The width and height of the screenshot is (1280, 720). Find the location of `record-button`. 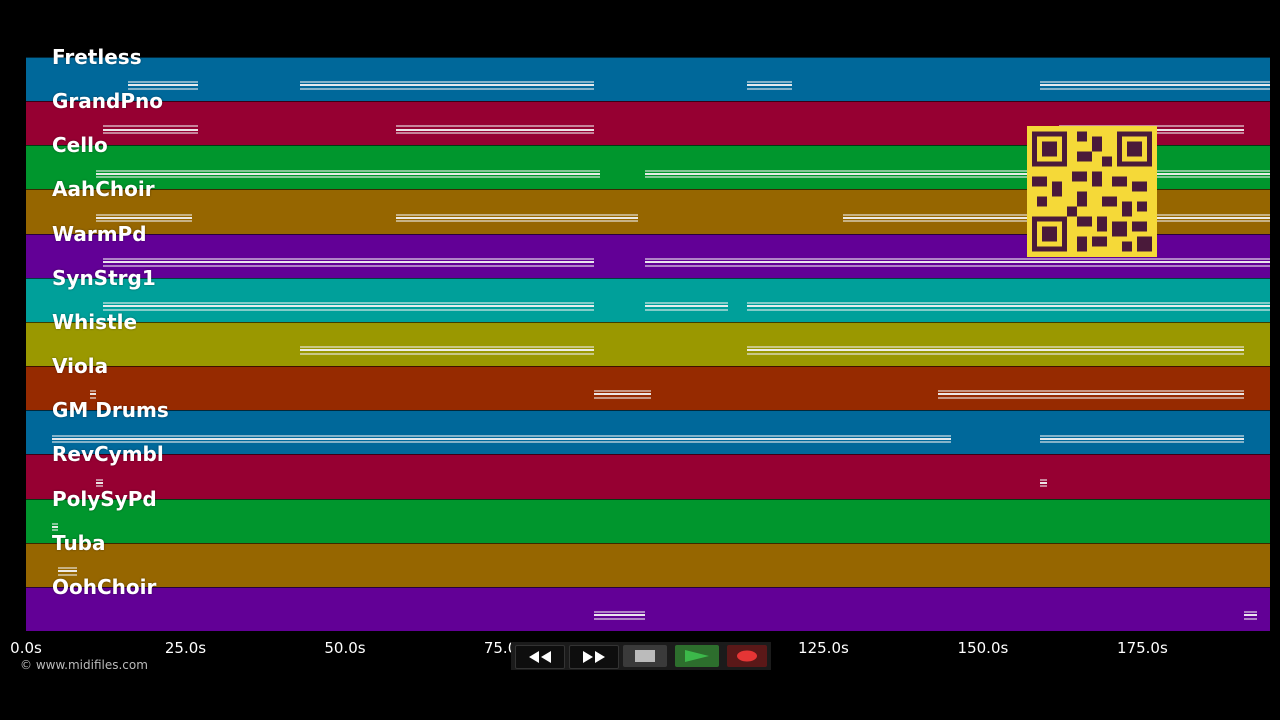

record-button is located at coordinates (747, 656).